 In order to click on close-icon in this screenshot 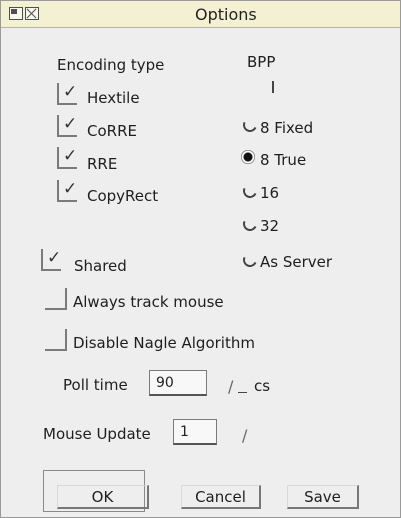, I will do `click(32, 13)`.